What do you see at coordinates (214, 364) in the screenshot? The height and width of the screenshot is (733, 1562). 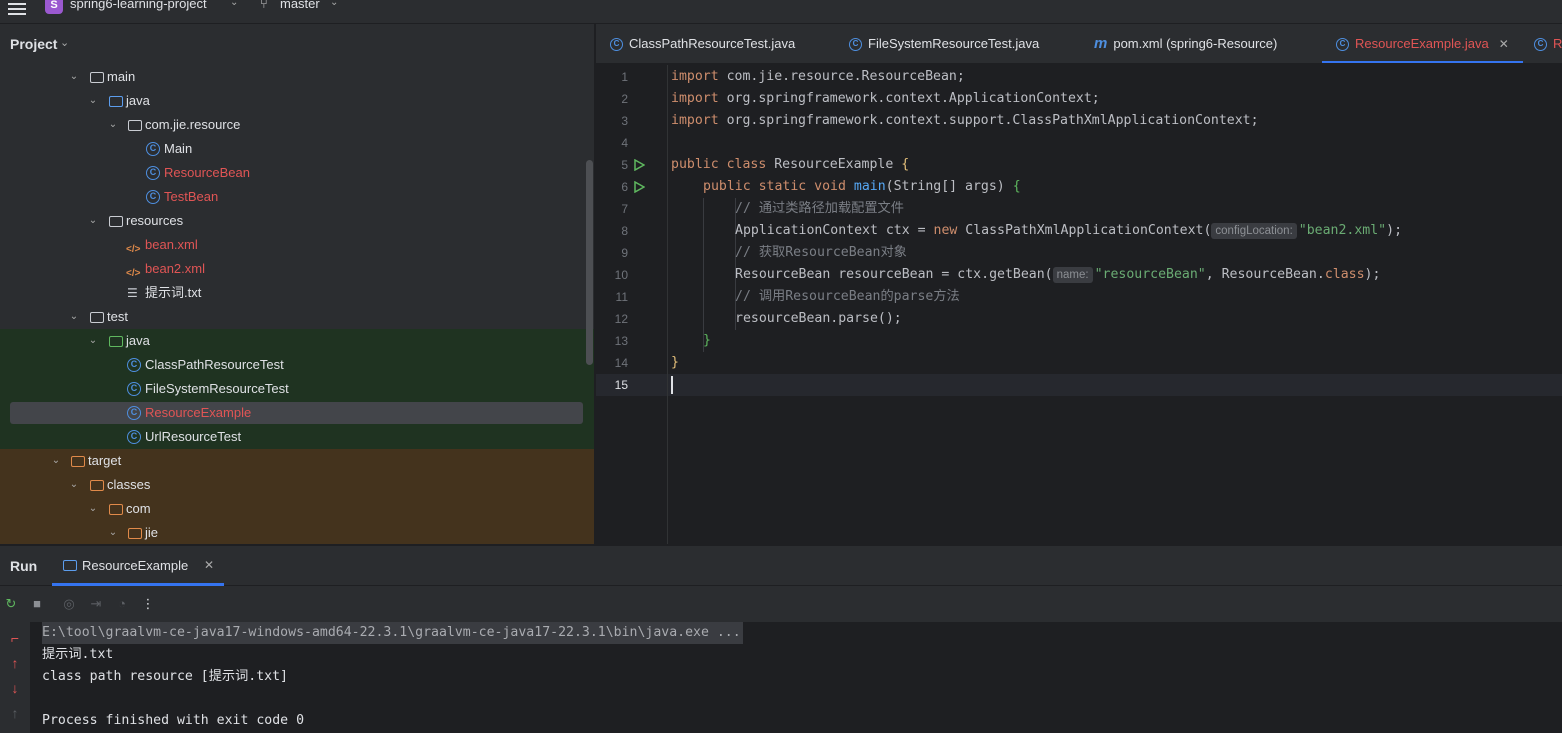 I see `tree-item-label: ClassPathResourceTest` at bounding box center [214, 364].